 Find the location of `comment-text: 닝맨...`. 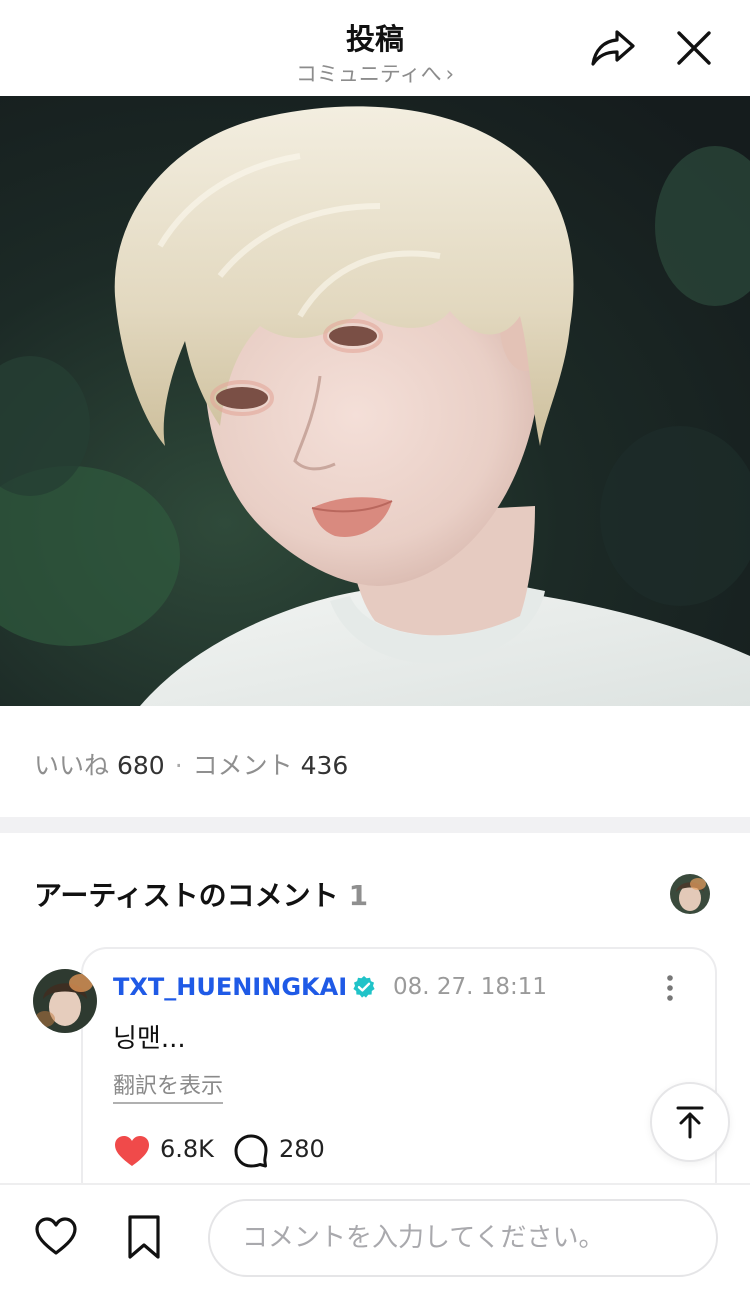

comment-text: 닝맨... is located at coordinates (149, 1039).